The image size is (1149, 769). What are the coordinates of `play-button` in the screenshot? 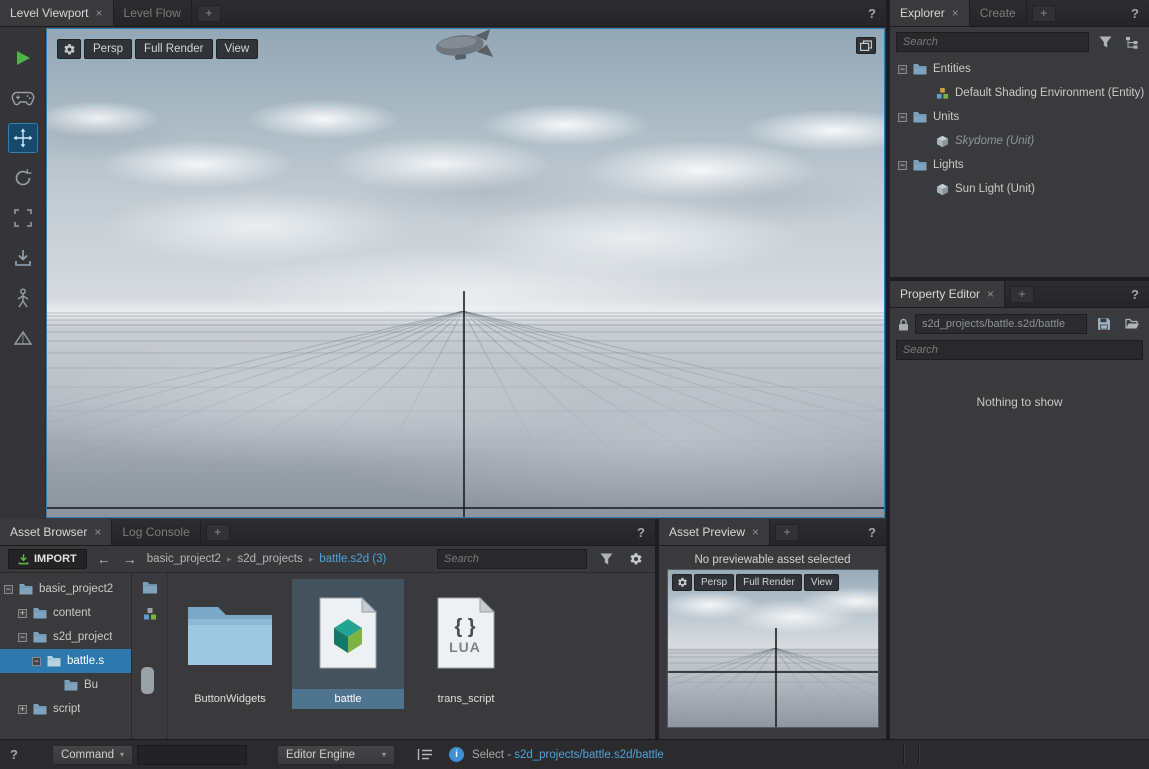 It's located at (23, 58).